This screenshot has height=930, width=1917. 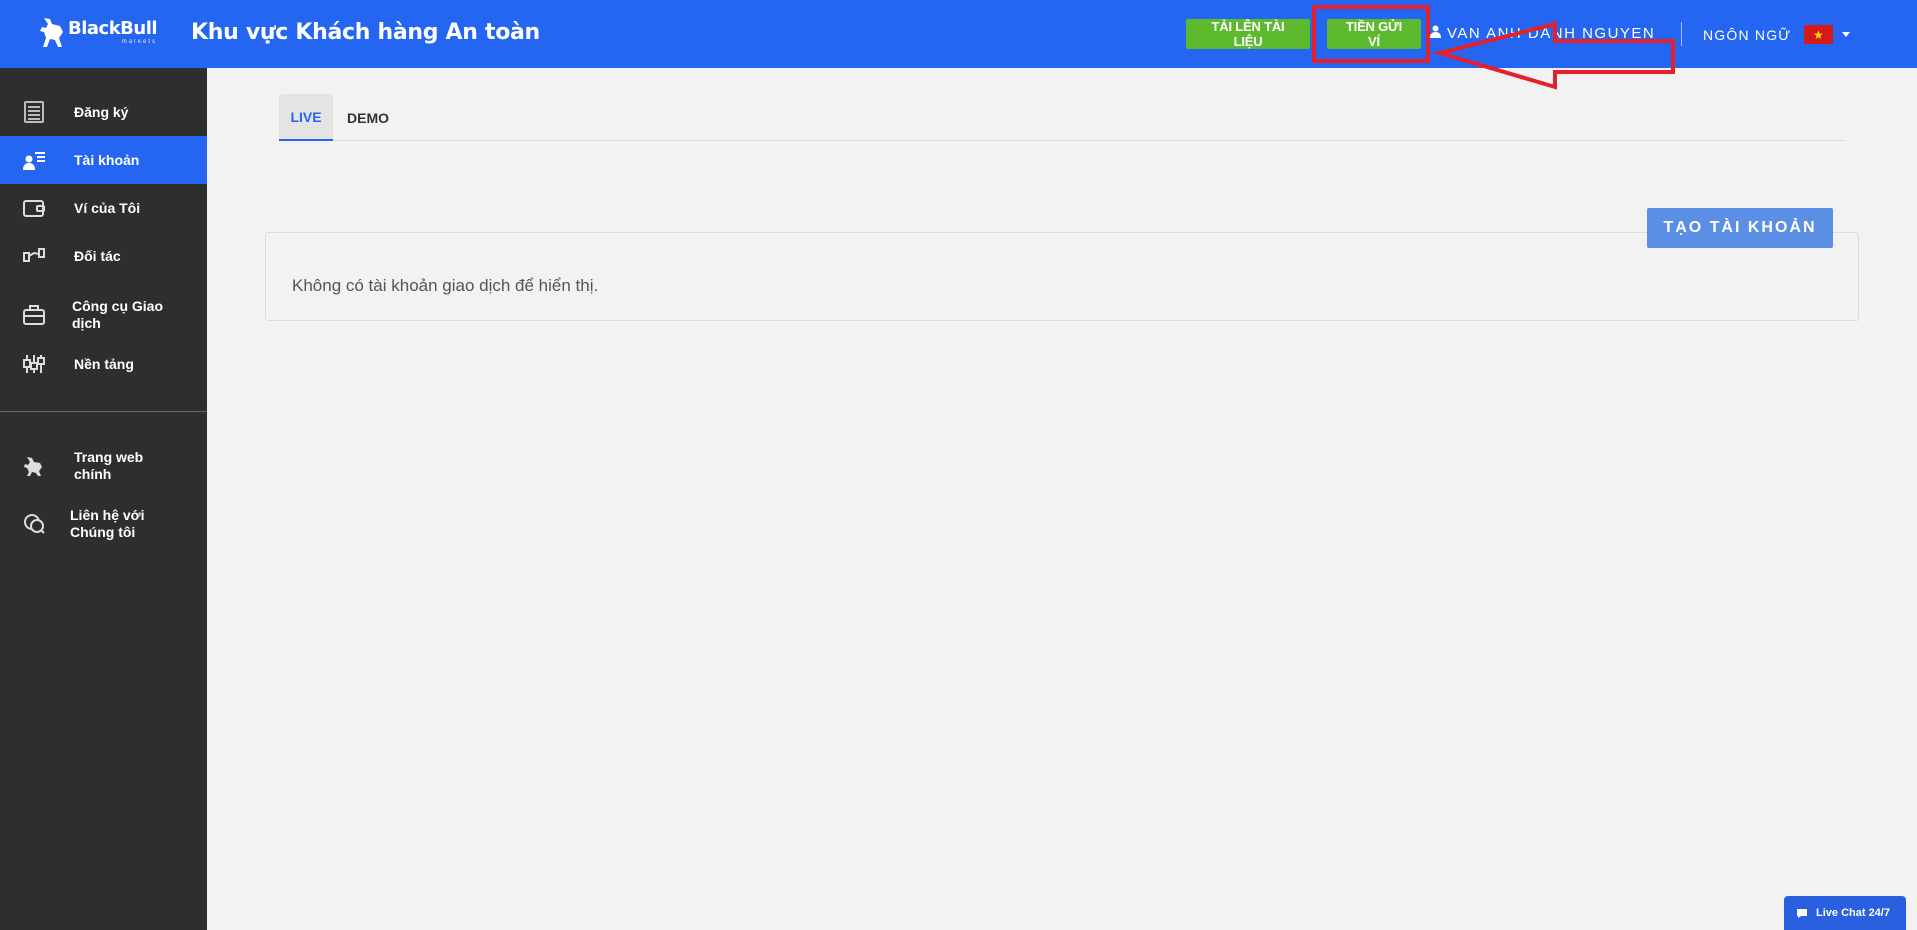 What do you see at coordinates (1740, 228) in the screenshot?
I see `create-account-button: TẠO TÀI KHOẢN` at bounding box center [1740, 228].